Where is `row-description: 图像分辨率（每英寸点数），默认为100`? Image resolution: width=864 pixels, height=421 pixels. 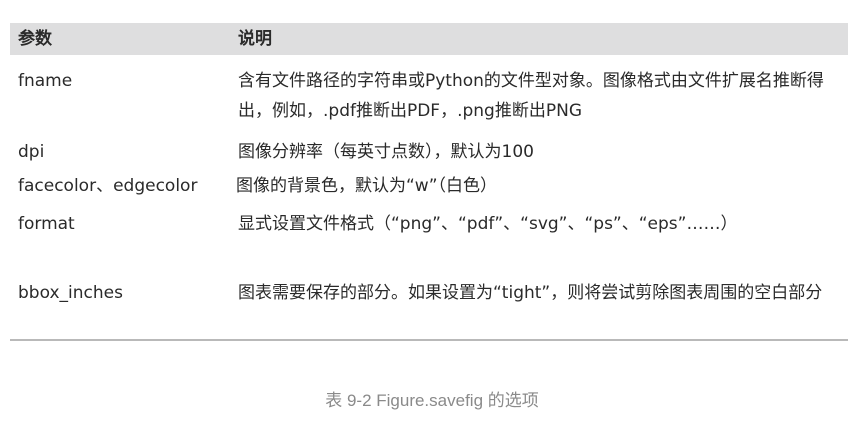
row-description: 图像分辨率（每英寸点数），默认为100 is located at coordinates (386, 152).